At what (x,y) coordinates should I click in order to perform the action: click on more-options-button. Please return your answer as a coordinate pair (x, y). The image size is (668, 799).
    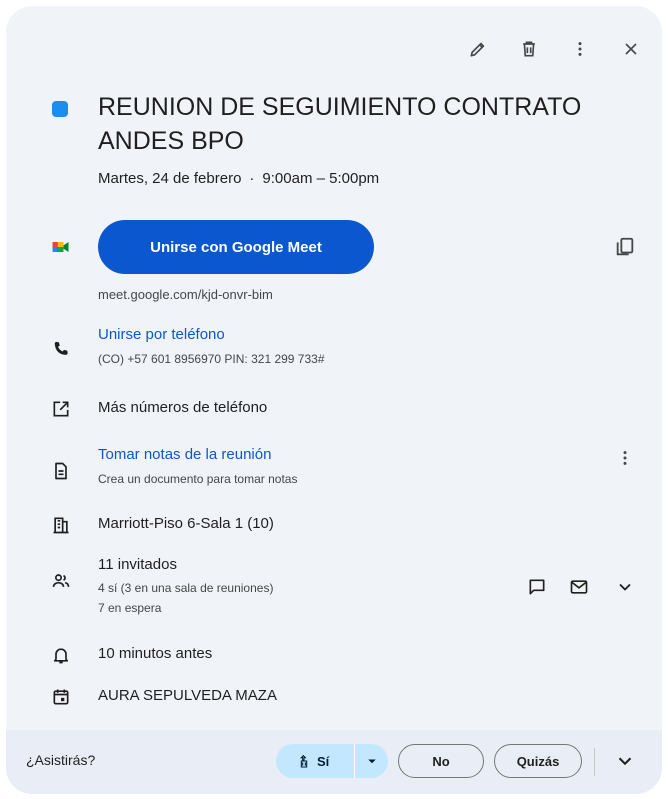
    Looking at the image, I should click on (580, 49).